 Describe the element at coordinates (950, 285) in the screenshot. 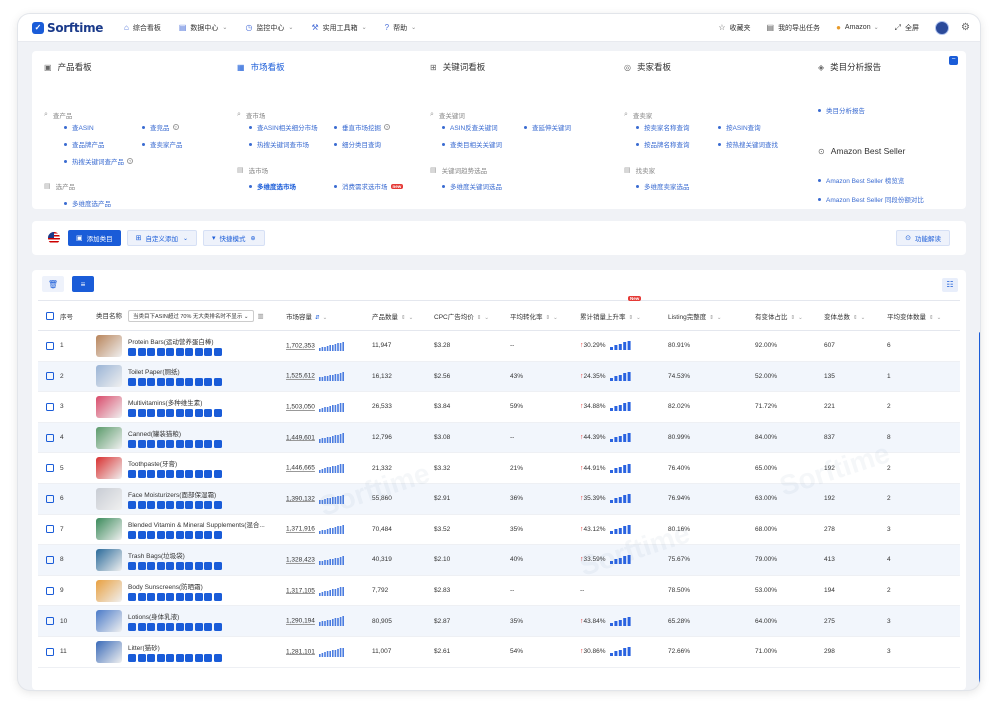

I see `grid-view-icon: ☷` at that location.